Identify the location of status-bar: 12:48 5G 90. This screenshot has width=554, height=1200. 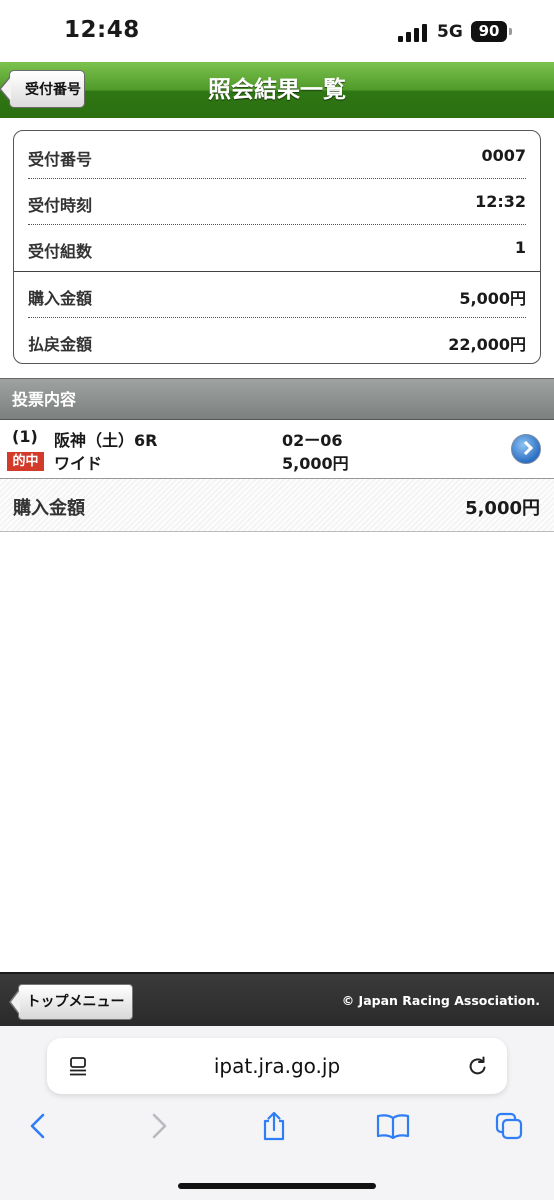
(277, 31).